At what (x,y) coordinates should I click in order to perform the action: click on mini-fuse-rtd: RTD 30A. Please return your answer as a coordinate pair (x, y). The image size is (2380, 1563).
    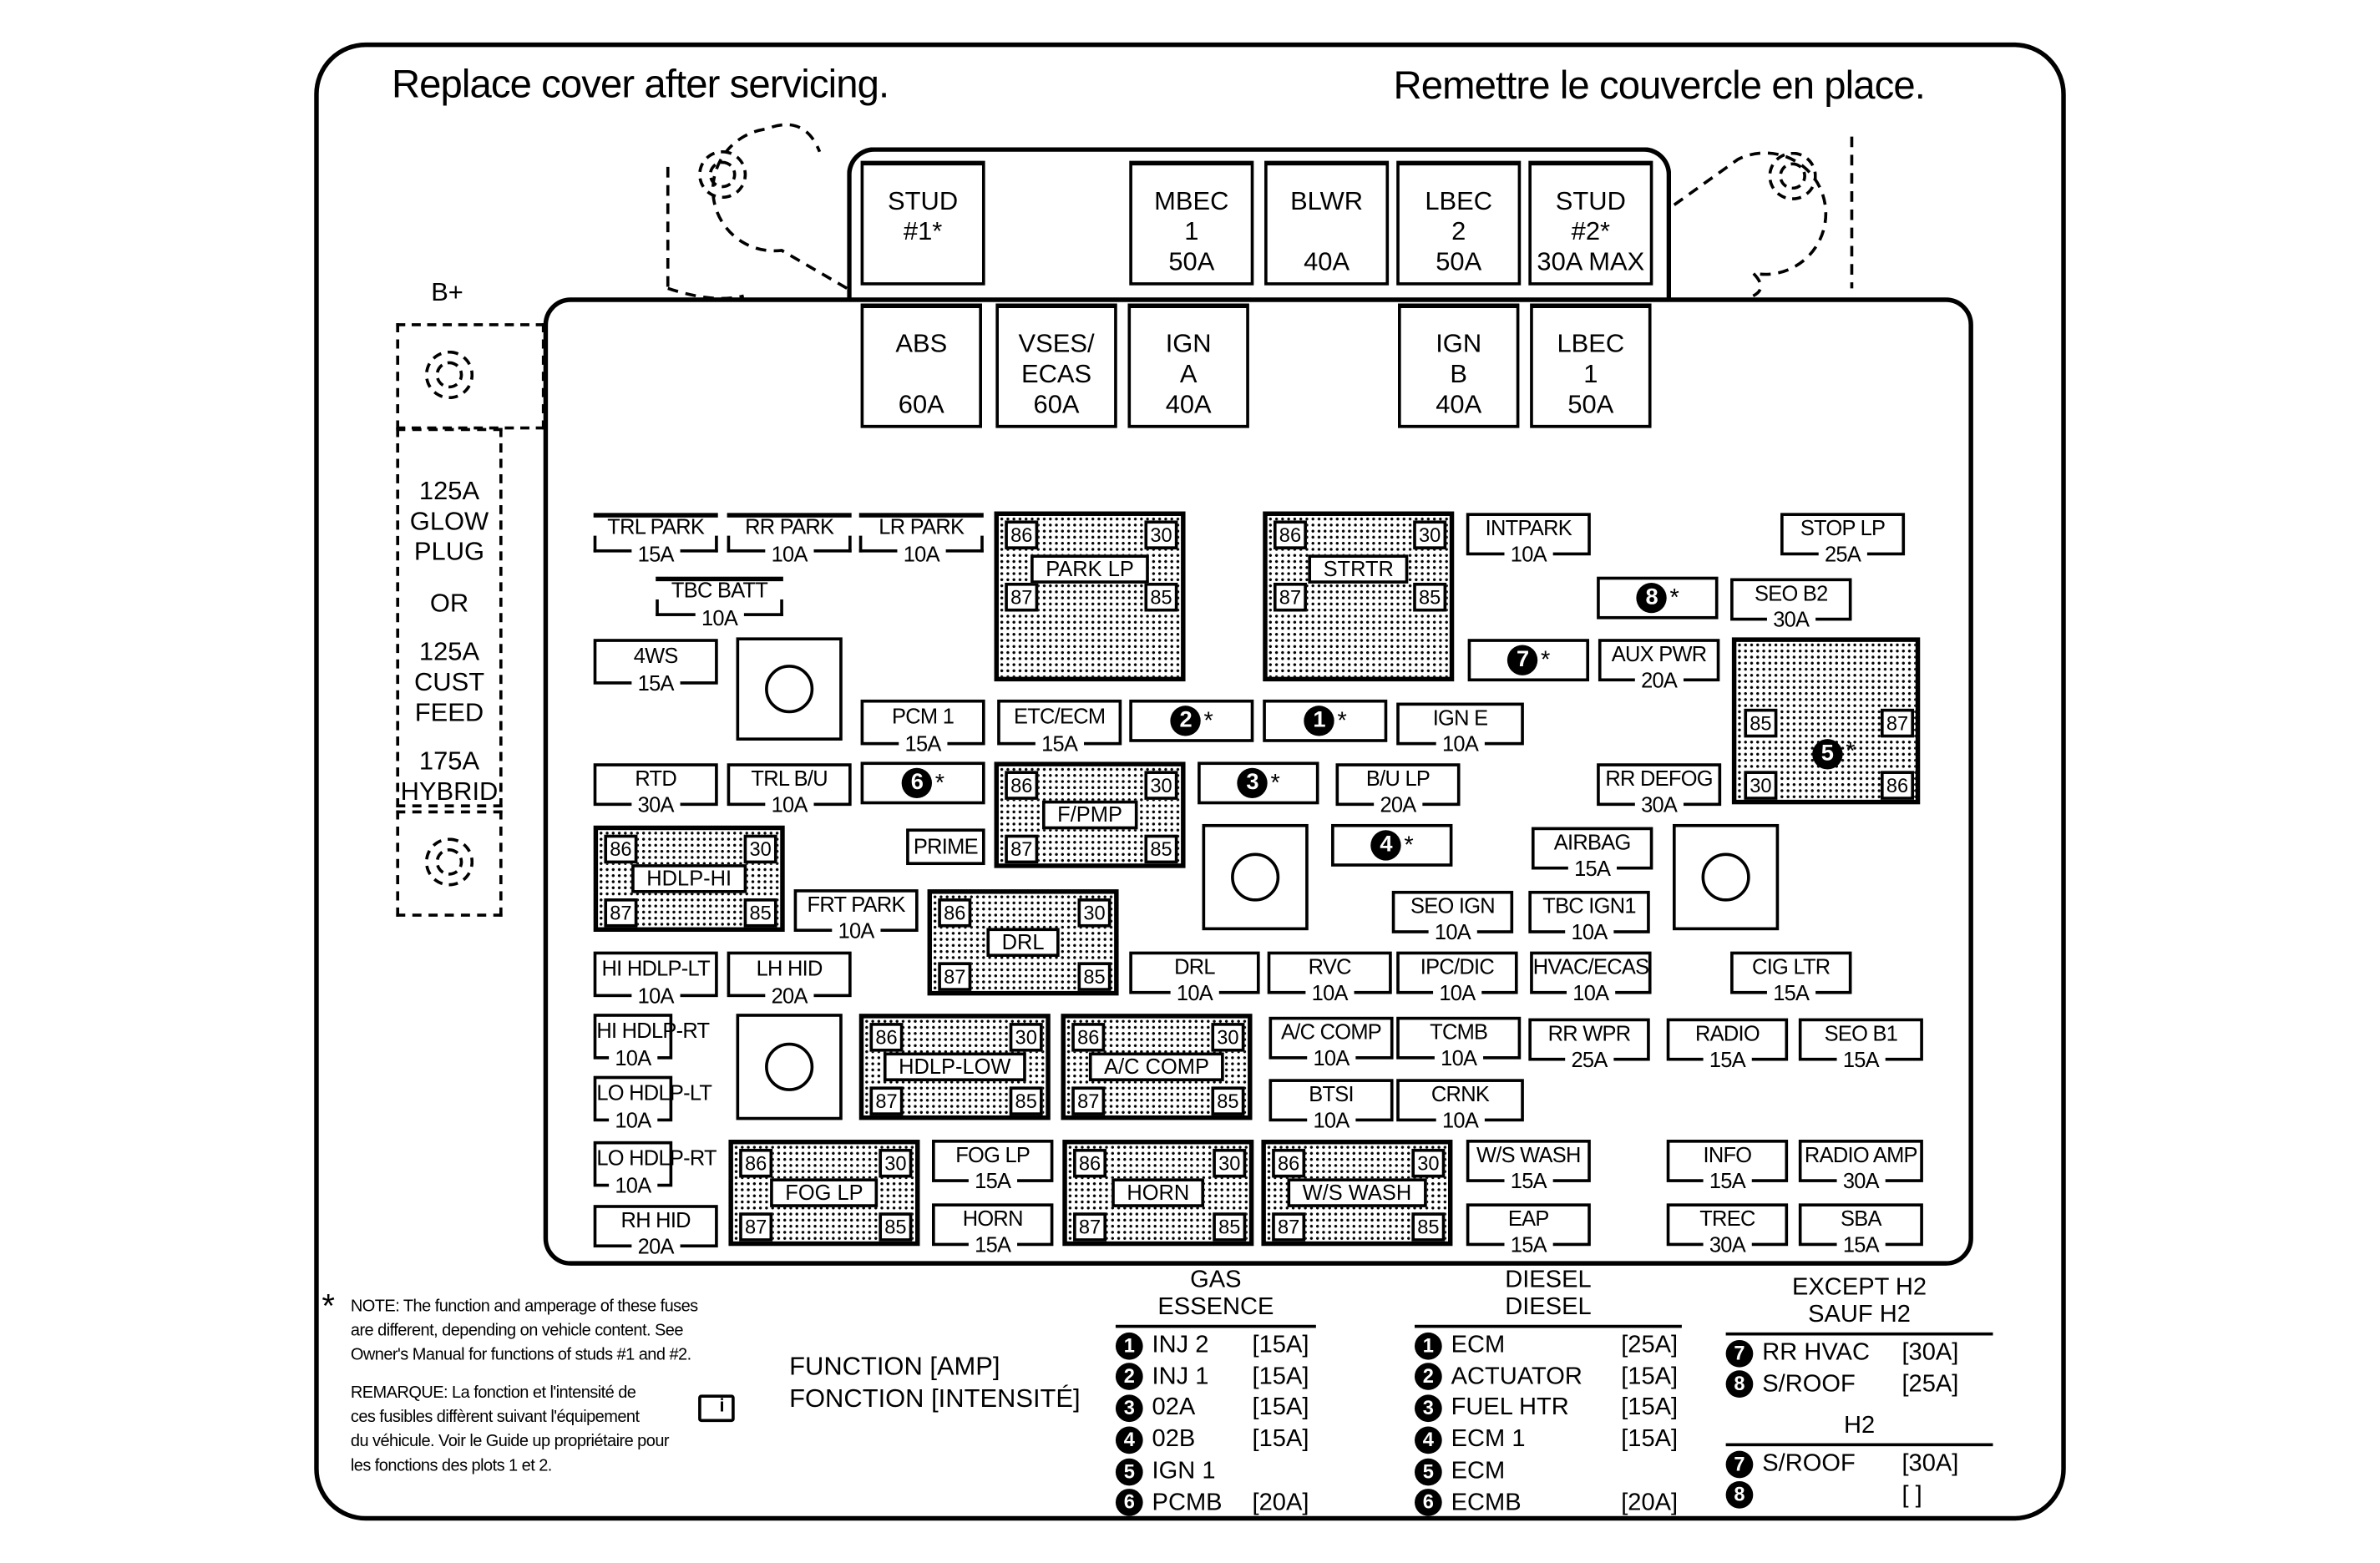
    Looking at the image, I should click on (655, 790).